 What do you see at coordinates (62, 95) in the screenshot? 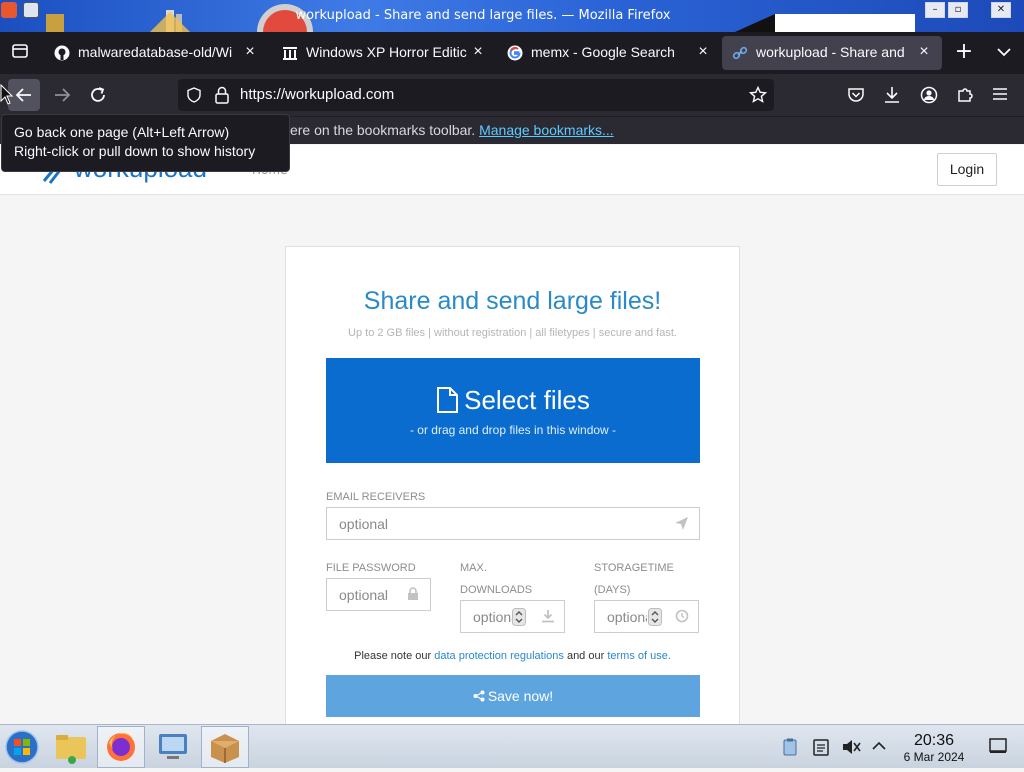
I see `forward-button` at bounding box center [62, 95].